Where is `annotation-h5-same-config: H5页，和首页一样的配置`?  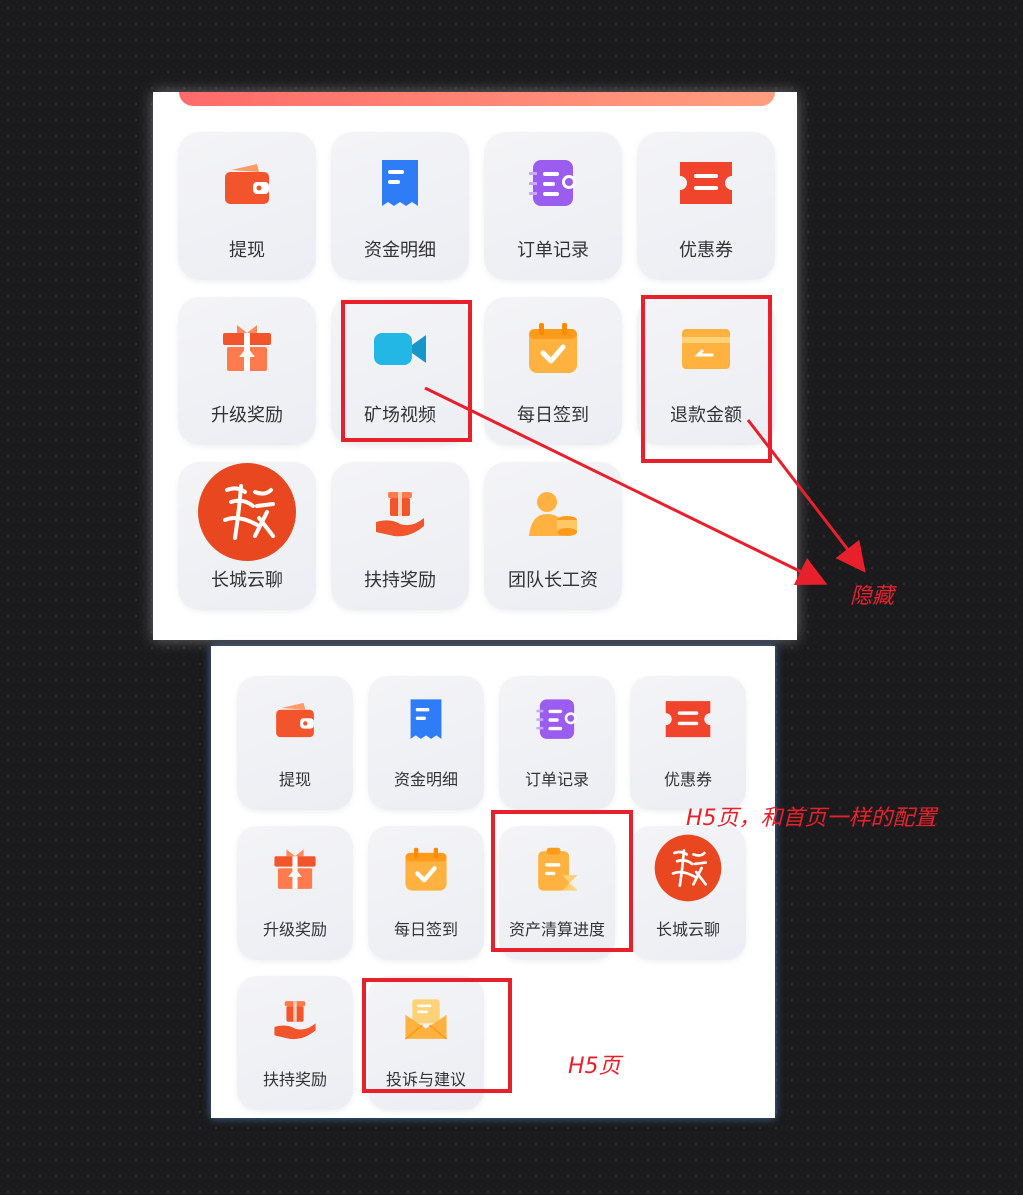
annotation-h5-same-config: H5页，和首页一样的配置 is located at coordinates (811, 818).